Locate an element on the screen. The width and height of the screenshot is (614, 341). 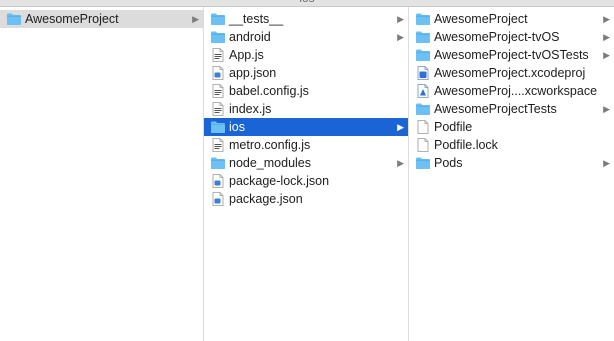
file-item-awesomeproject-xcodeproj: AwesomeProject.xcodeproj is located at coordinates (511, 73).